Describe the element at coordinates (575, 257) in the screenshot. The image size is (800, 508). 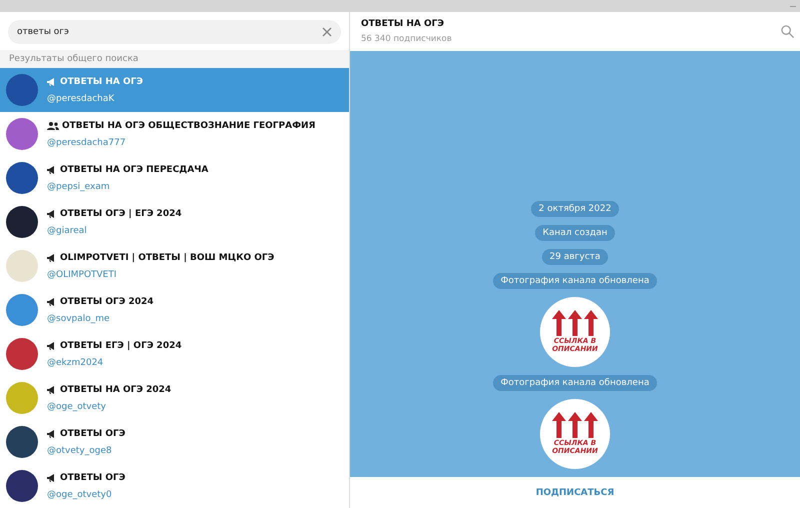
I see `service-message: 29 августа` at that location.